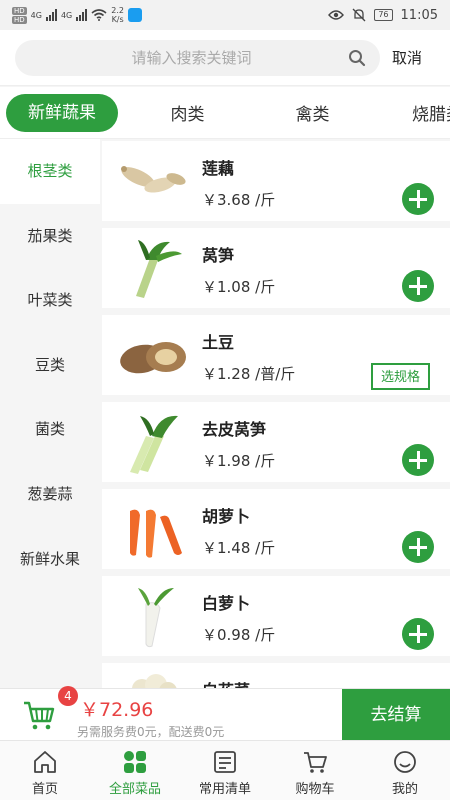  Describe the element at coordinates (50, 429) in the screenshot. I see `sidebar-item-mushrooms: 菌类` at that location.